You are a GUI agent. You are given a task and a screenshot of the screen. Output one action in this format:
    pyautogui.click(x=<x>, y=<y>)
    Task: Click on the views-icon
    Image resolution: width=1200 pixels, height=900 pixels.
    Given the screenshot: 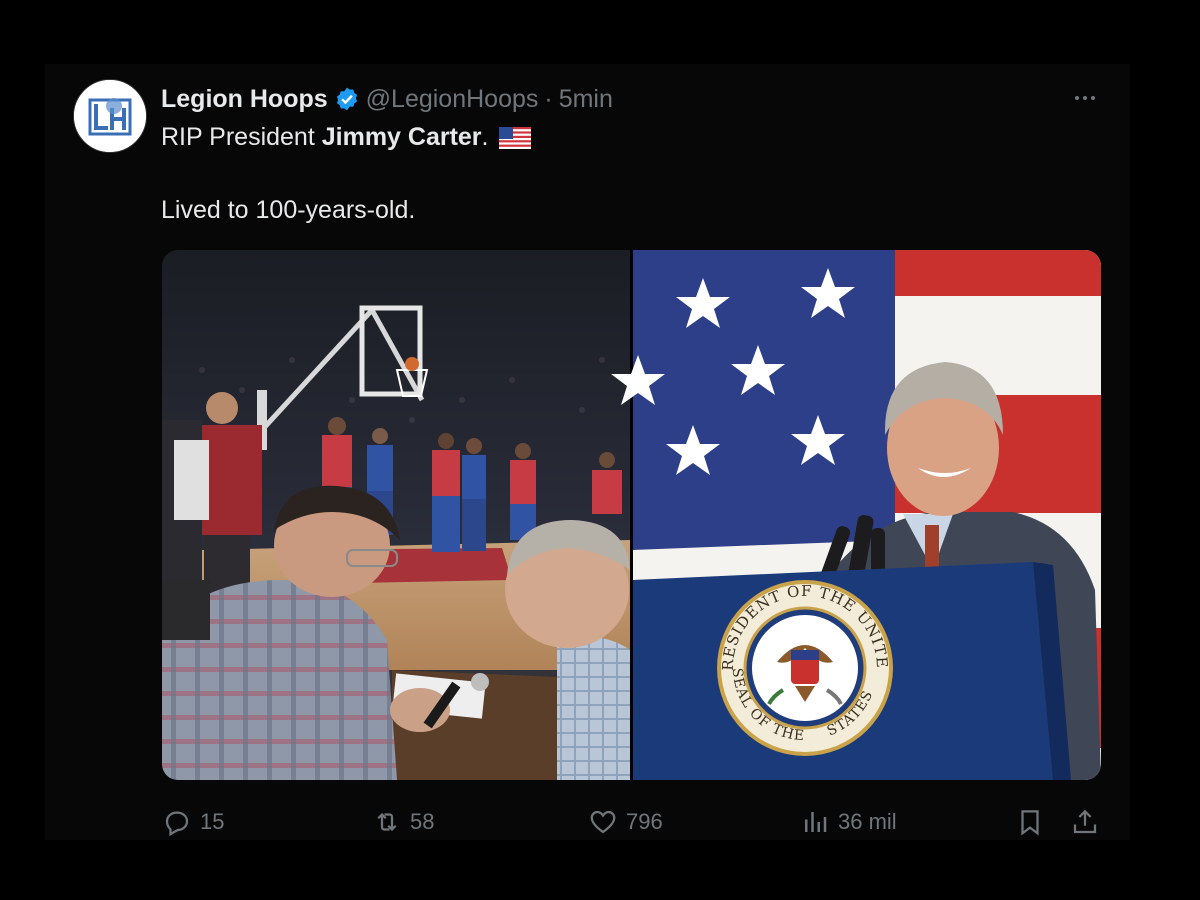 What is the action you would take?
    pyautogui.click(x=816, y=822)
    